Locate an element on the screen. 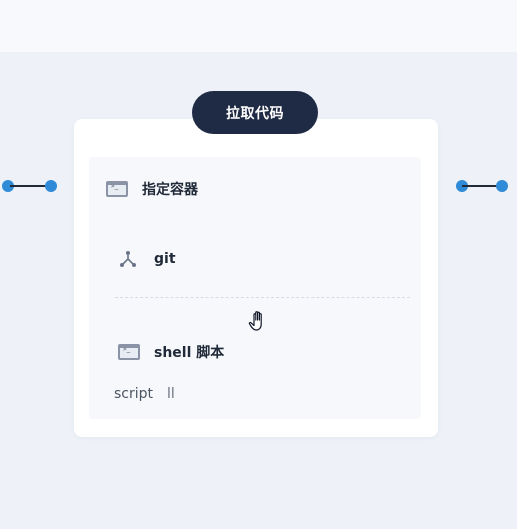 Image resolution: width=517 pixels, height=529 pixels. step-specify-container: 指定容器 is located at coordinates (152, 189).